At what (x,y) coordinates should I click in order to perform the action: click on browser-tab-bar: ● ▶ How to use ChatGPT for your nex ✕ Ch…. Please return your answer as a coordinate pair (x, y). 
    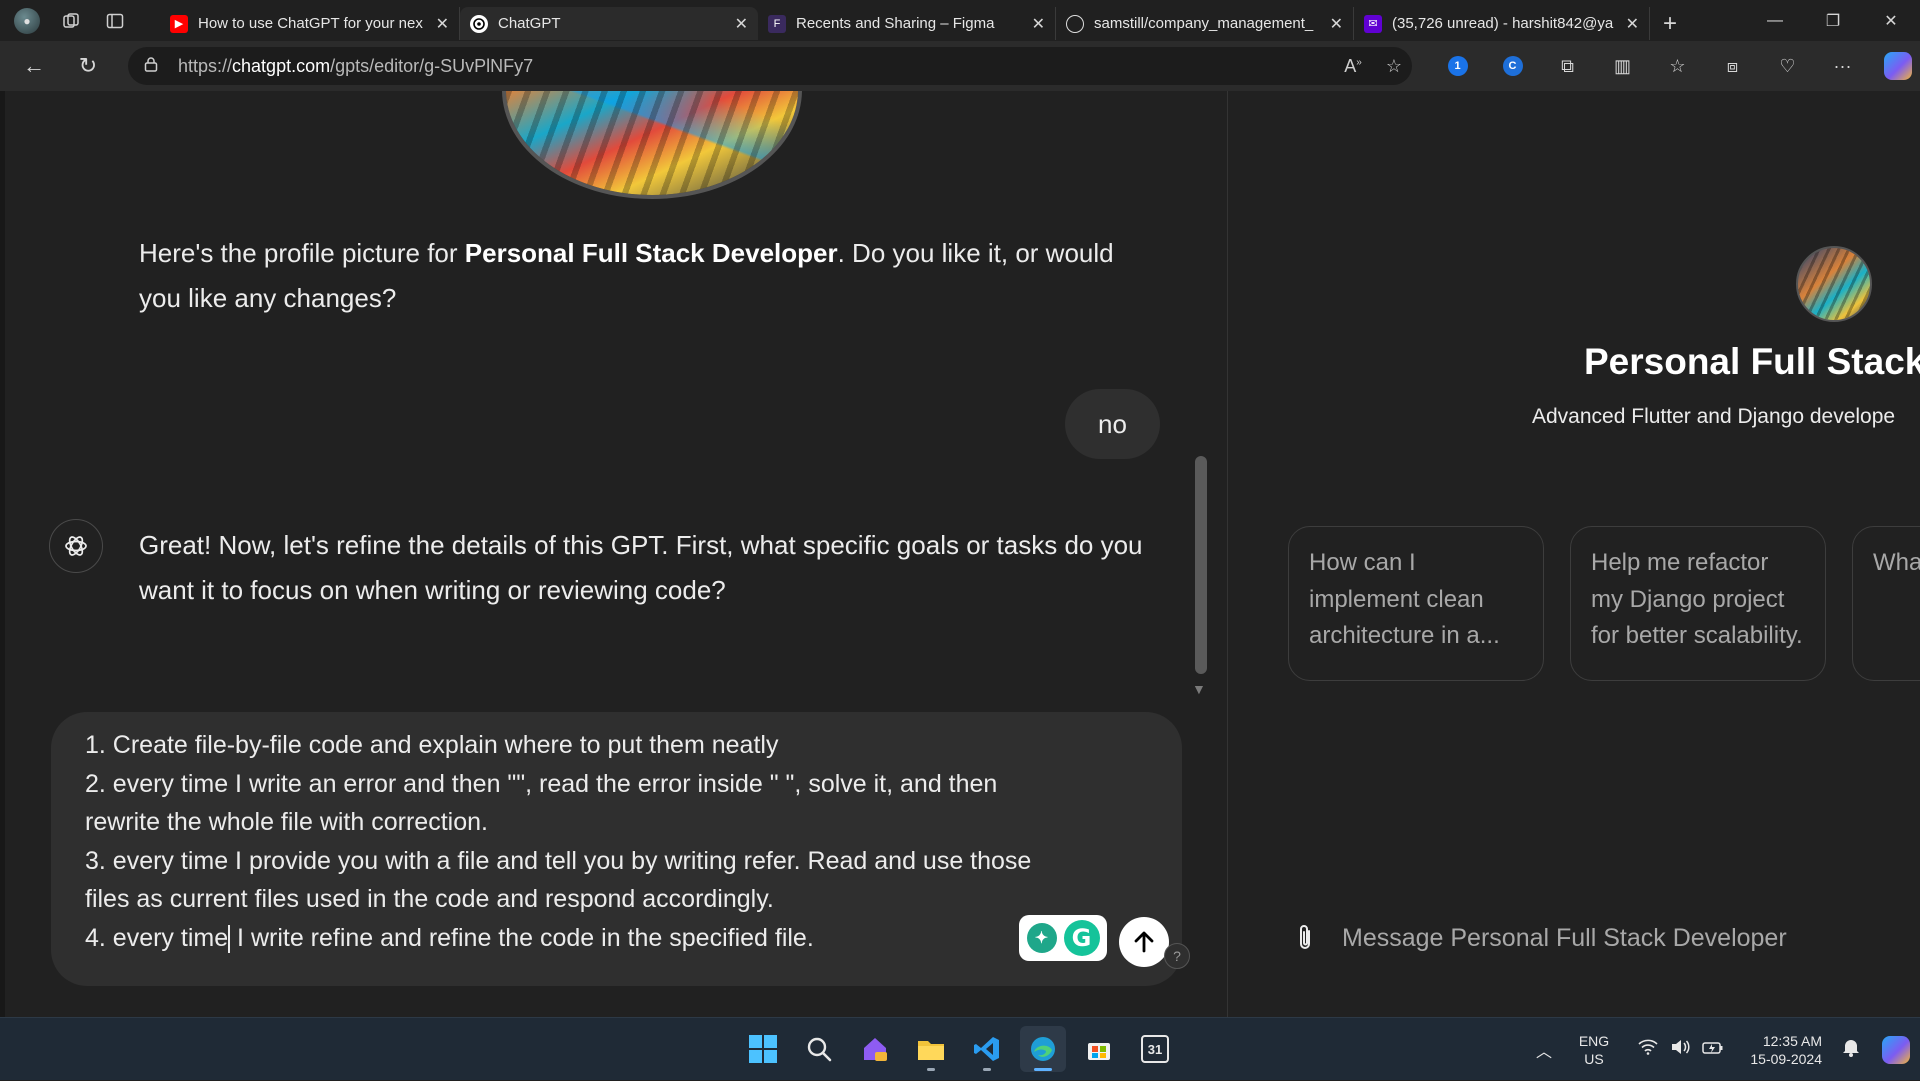
    Looking at the image, I should click on (960, 20).